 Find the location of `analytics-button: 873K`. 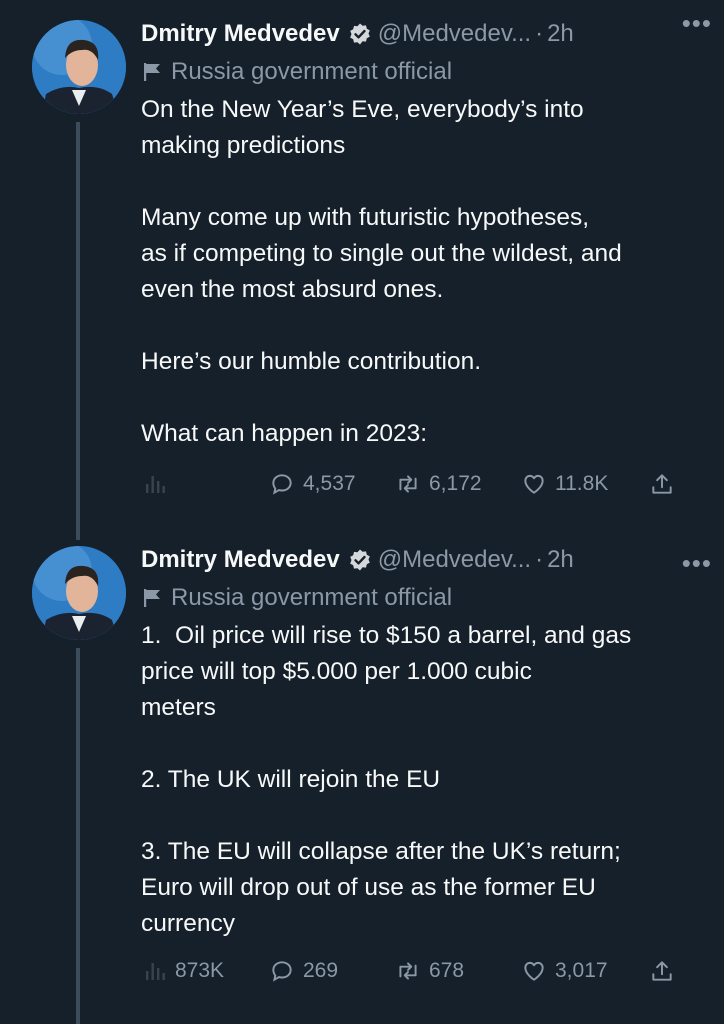

analytics-button: 873K is located at coordinates (183, 971).